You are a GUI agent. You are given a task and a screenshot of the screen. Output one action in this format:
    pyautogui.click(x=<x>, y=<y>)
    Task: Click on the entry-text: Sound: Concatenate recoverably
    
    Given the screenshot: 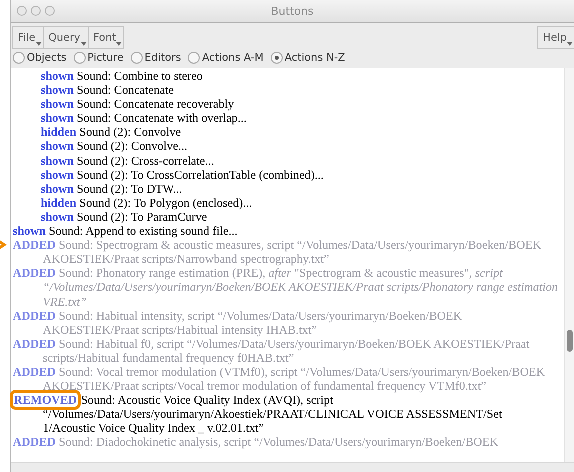 What is the action you would take?
    pyautogui.click(x=155, y=104)
    